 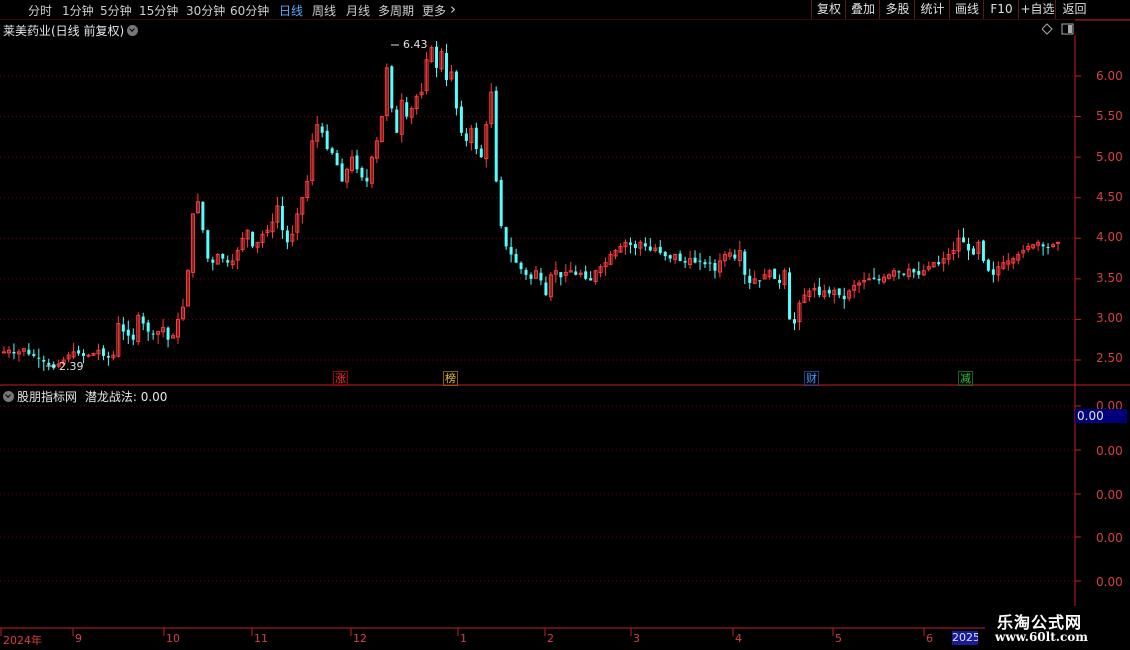 What do you see at coordinates (64, 31) in the screenshot?
I see `stock-title-text: 莱美药业(日线 前复权)` at bounding box center [64, 31].